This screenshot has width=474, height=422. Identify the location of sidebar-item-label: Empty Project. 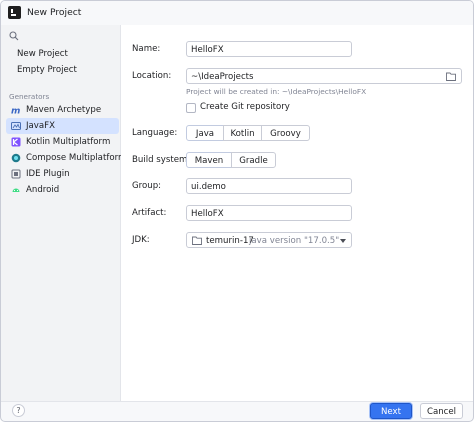
(47, 70).